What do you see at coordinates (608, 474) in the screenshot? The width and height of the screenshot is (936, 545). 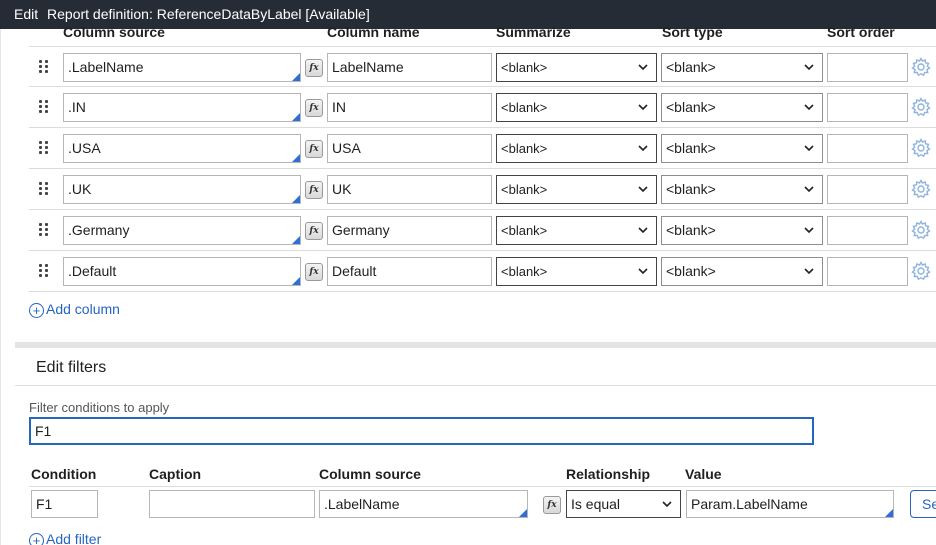 I see `header-relationship: Relationship` at bounding box center [608, 474].